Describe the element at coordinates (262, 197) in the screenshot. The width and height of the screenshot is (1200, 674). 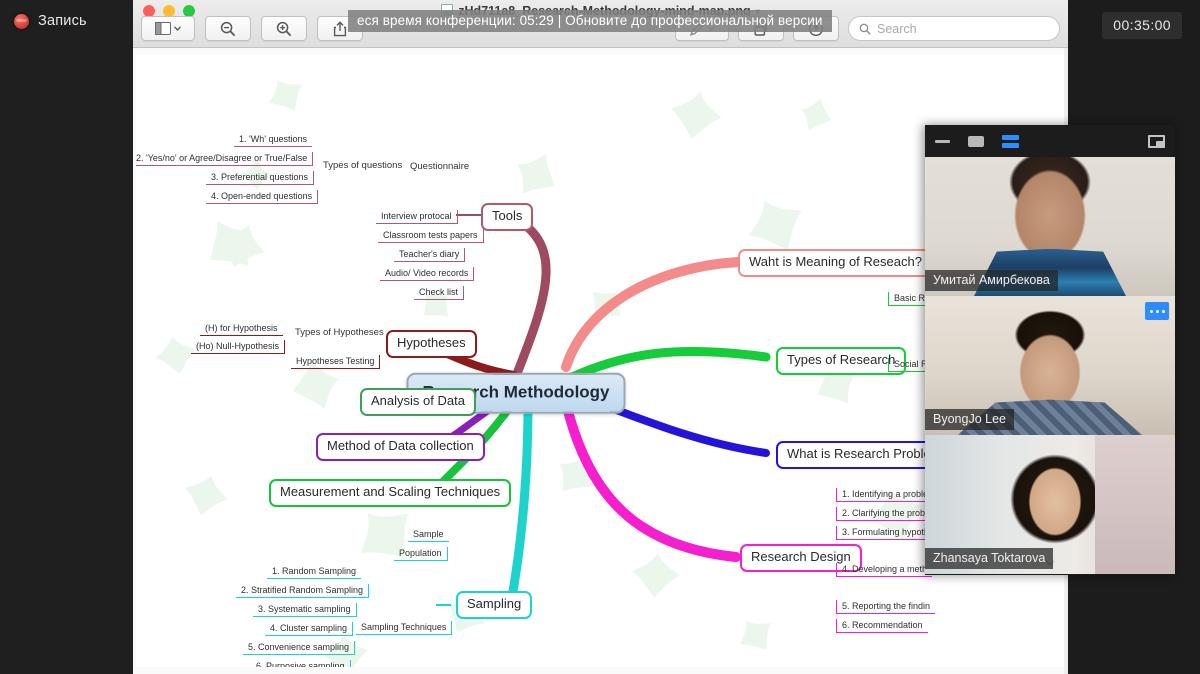
I see `leaf-question-type-4: 4. Open-ended questions` at that location.